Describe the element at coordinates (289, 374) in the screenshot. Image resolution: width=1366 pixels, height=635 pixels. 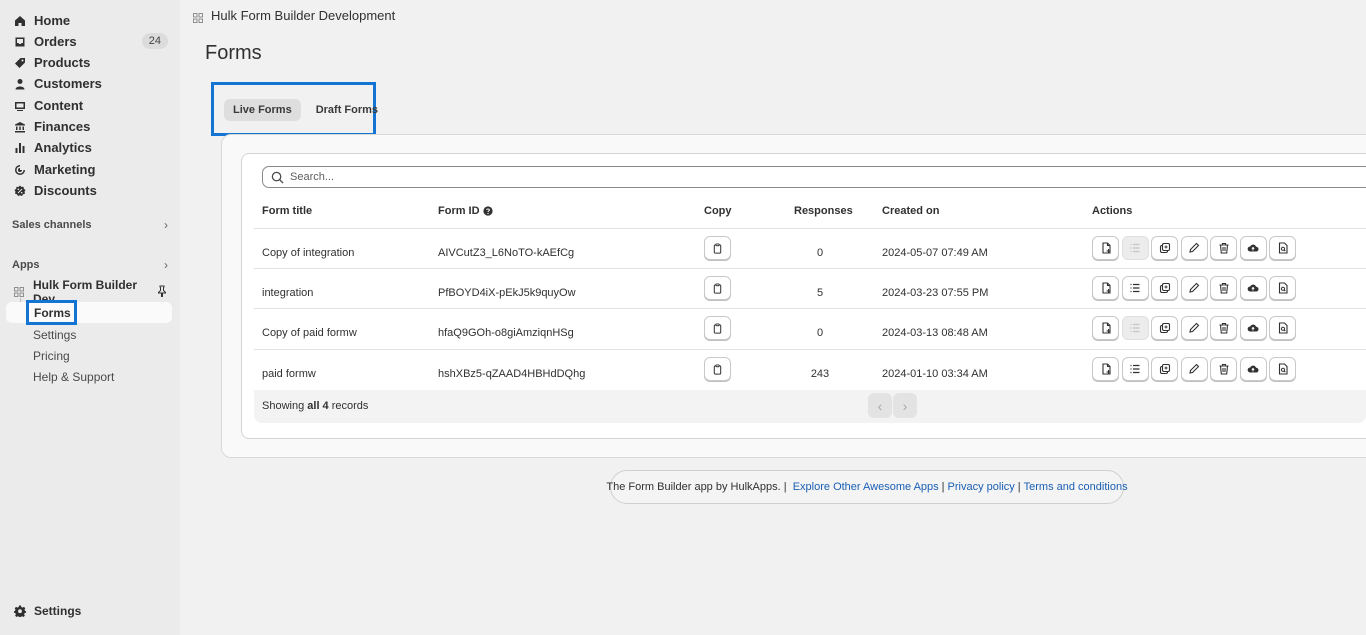
I see `form-title-cell: paid formw` at that location.